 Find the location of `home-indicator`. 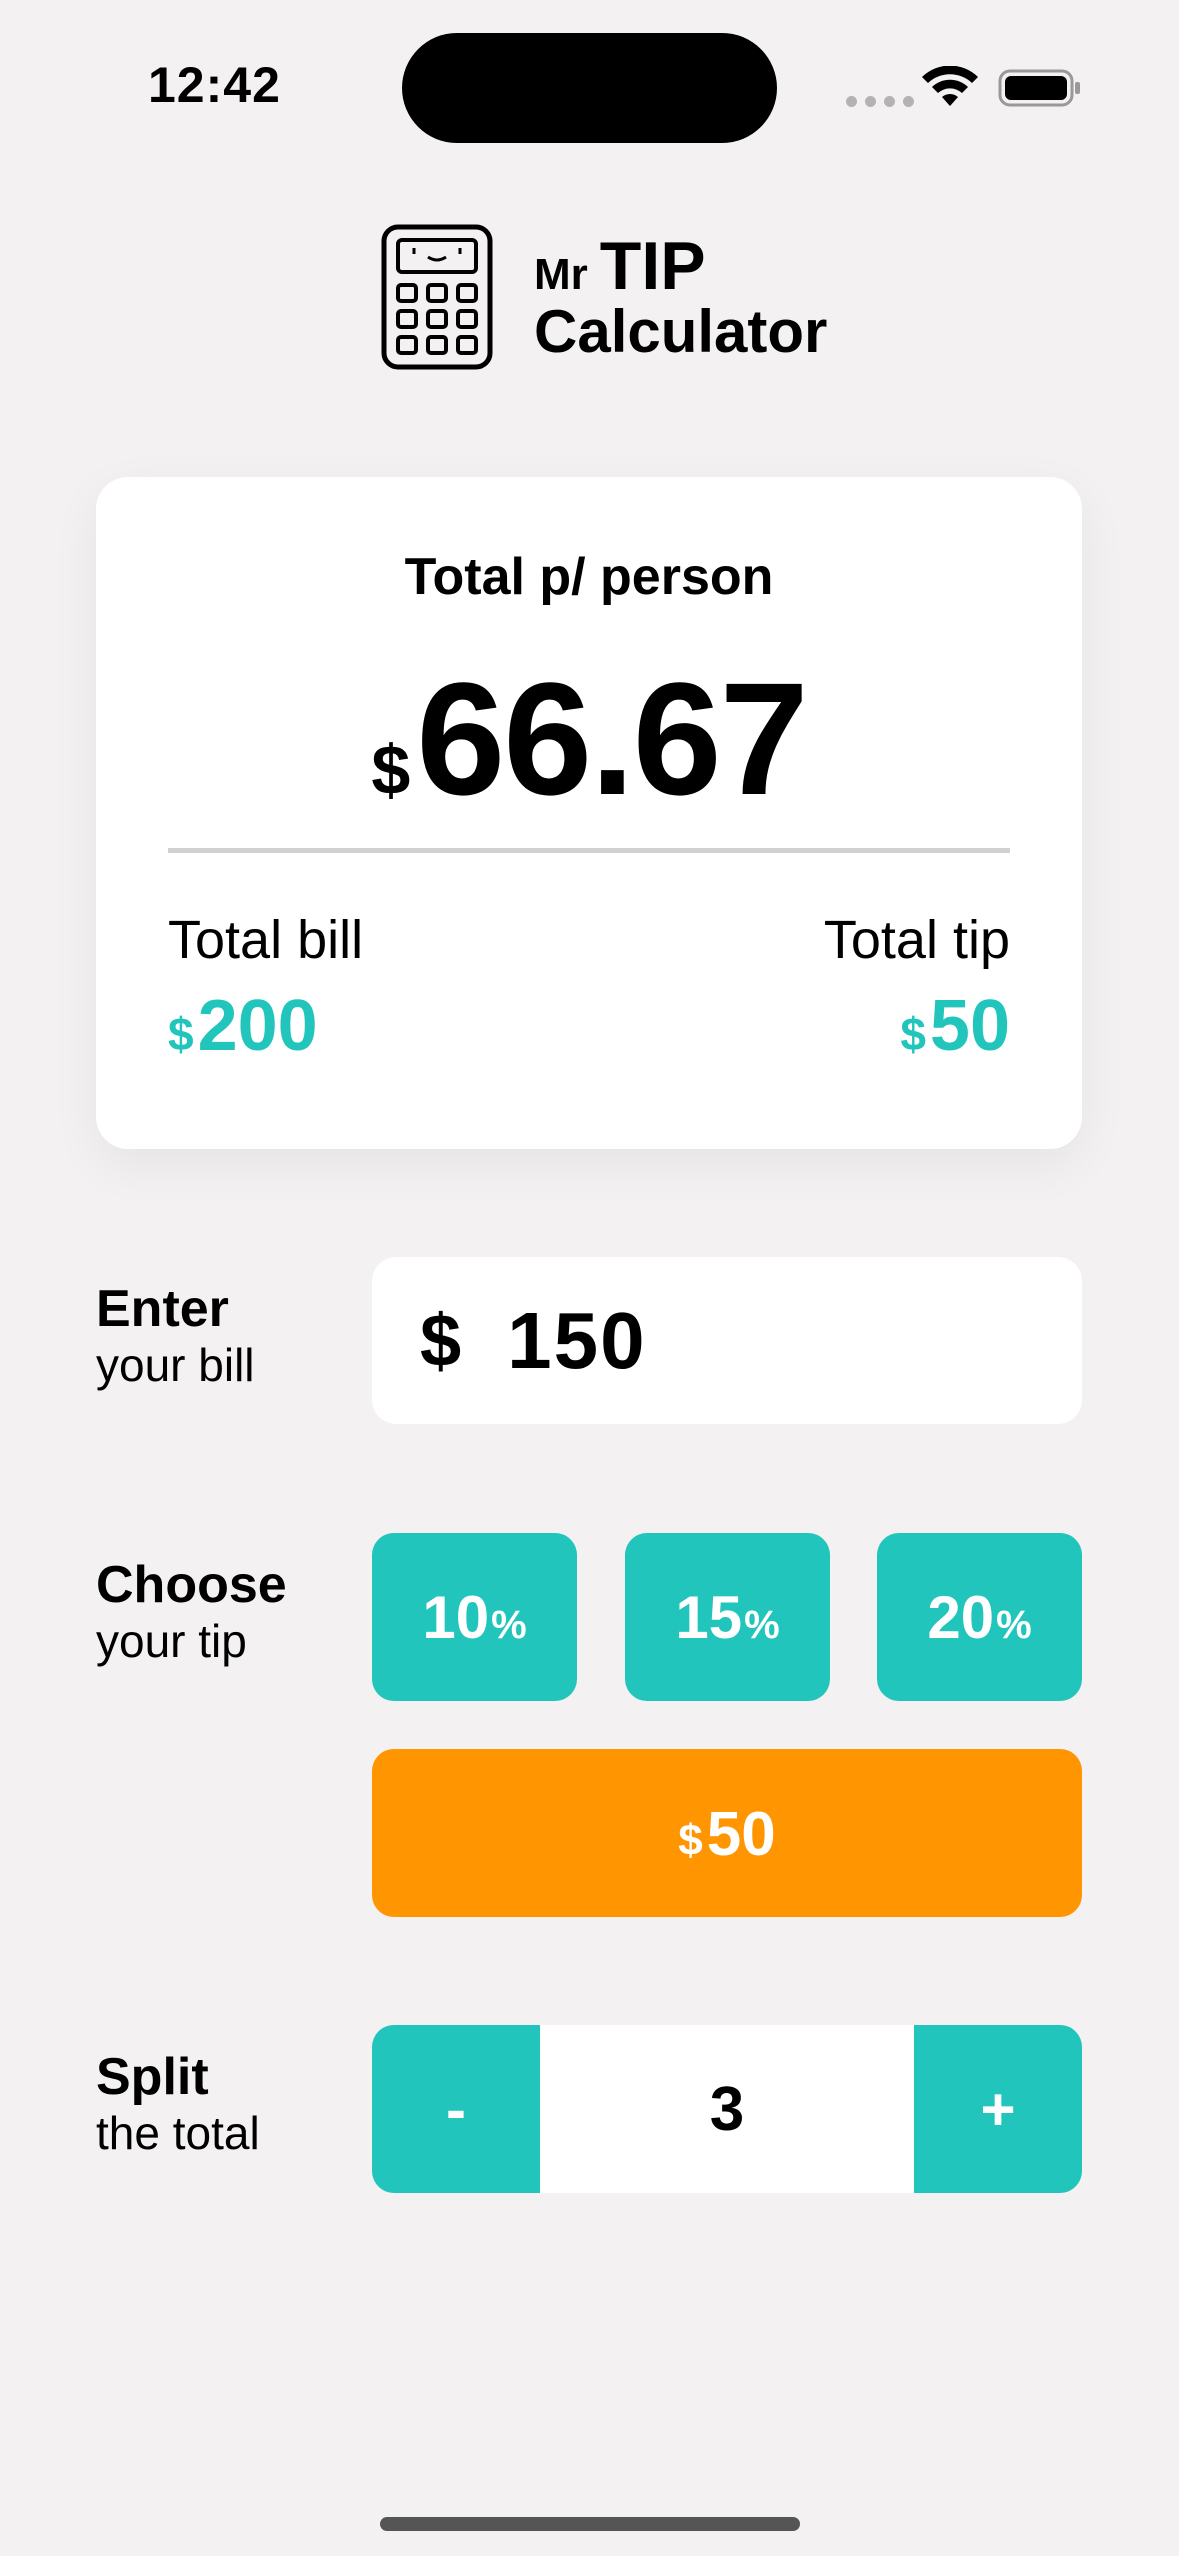

home-indicator is located at coordinates (590, 2524).